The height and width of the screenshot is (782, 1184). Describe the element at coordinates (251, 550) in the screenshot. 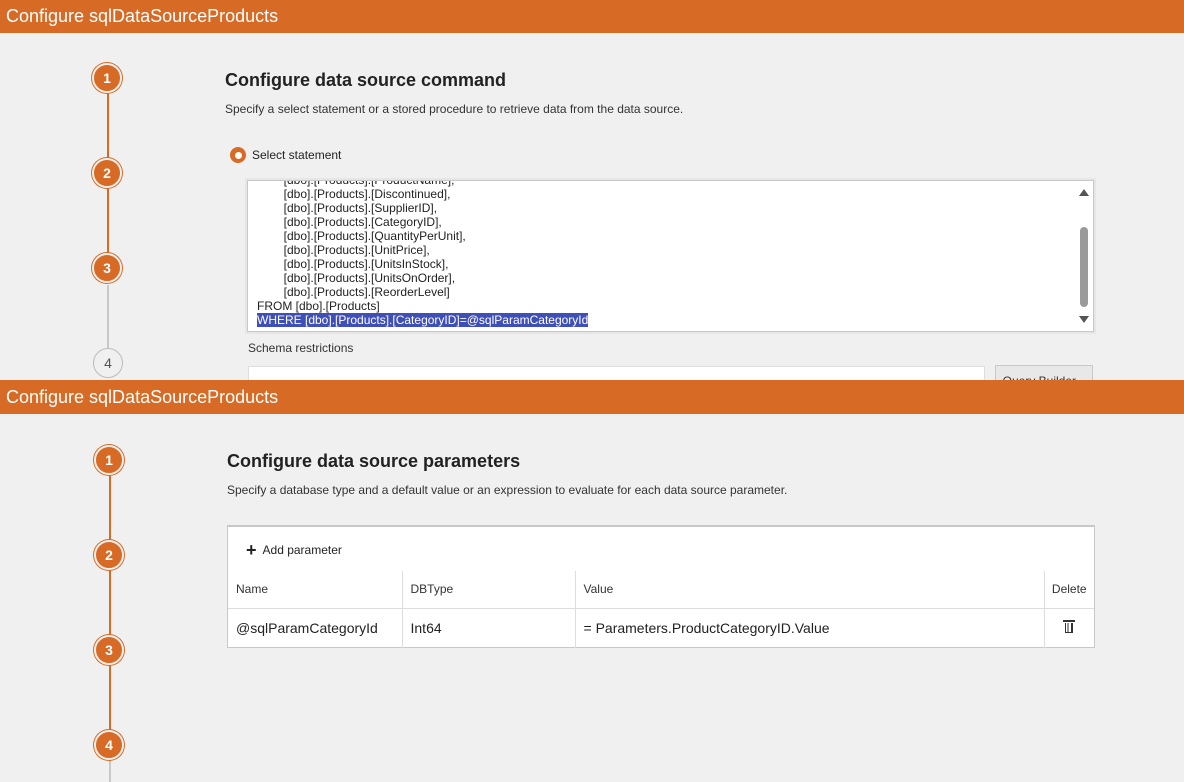

I see `plus-icon: +` at that location.